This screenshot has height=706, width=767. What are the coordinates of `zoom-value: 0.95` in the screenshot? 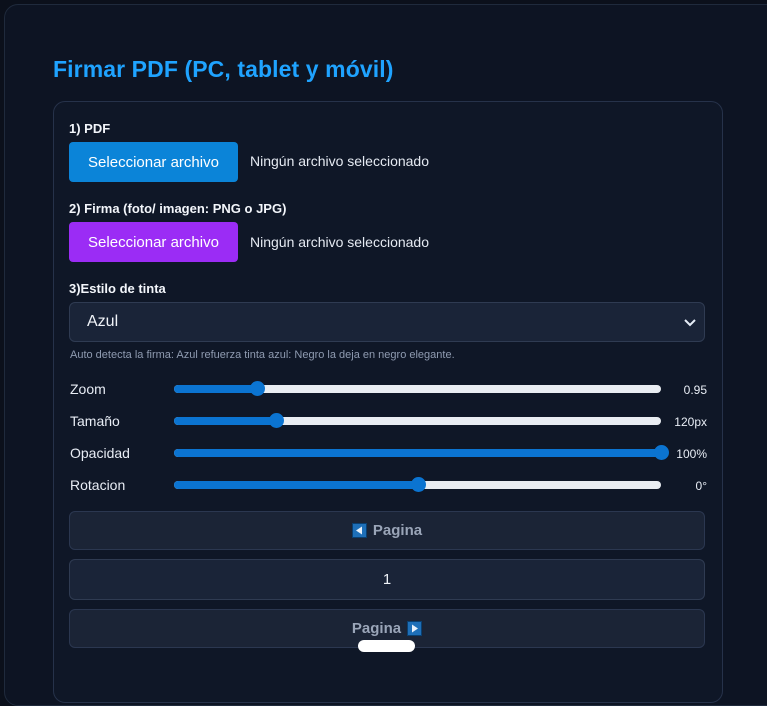 It's located at (695, 390).